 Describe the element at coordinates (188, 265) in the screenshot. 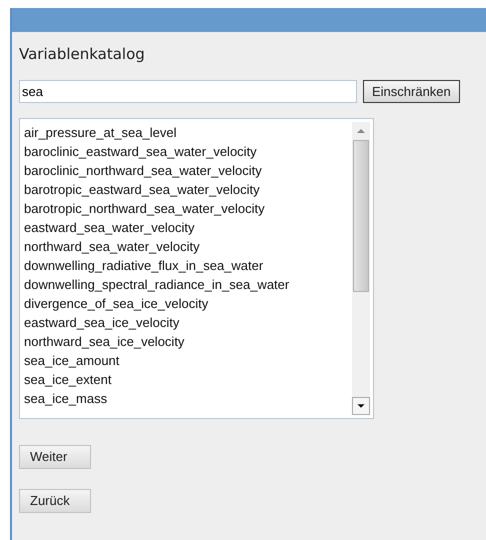

I see `list-item: downwelling_radiative_flux_in_sea_water` at that location.